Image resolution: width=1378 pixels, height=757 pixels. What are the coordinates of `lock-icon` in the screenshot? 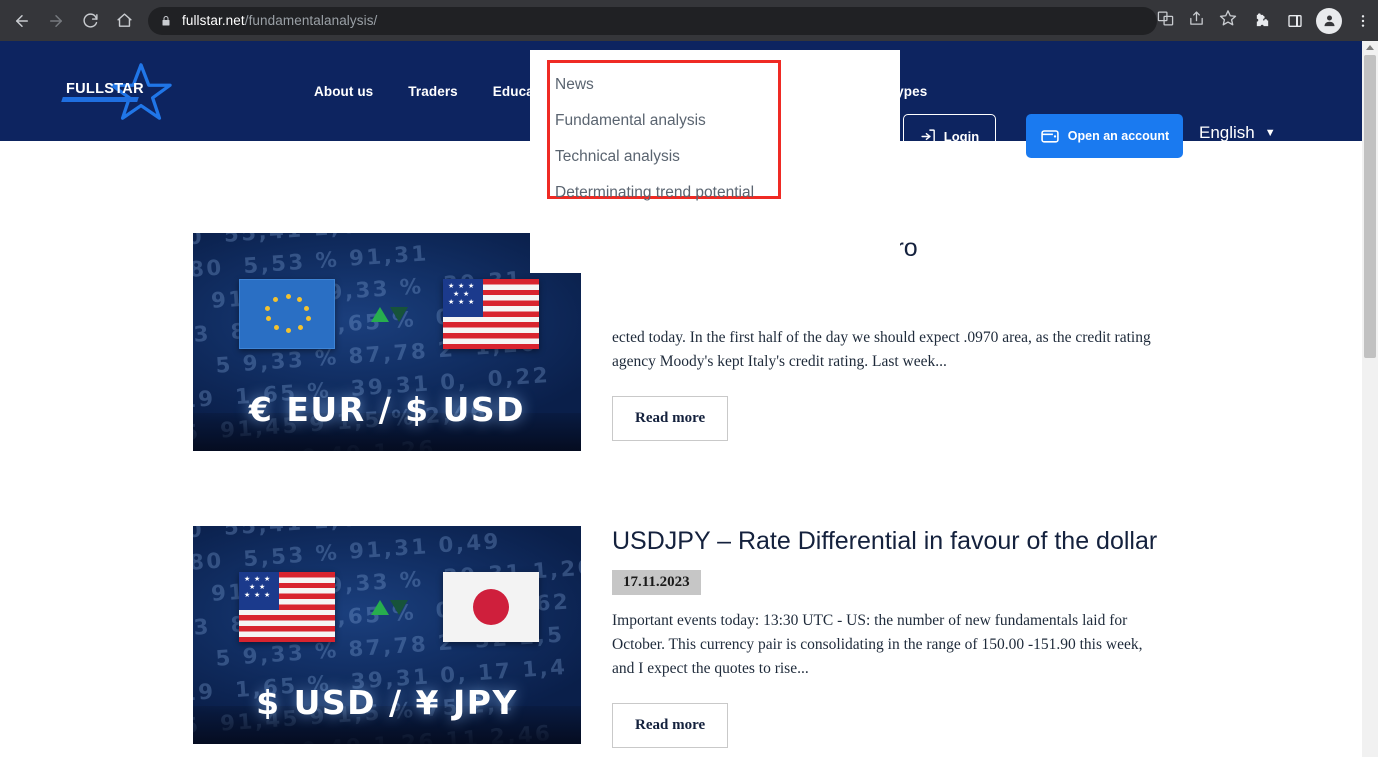 It's located at (166, 21).